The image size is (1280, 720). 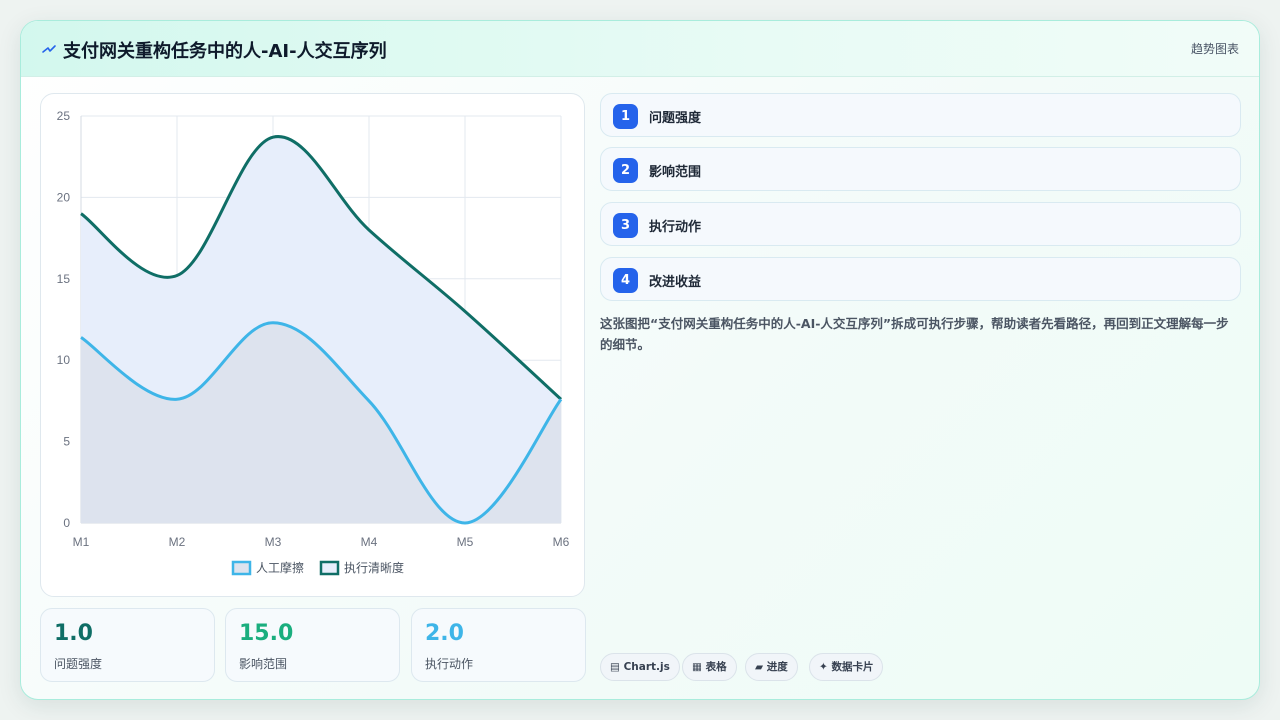 What do you see at coordinates (263, 664) in the screenshot?
I see `stat-label: 影响范围` at bounding box center [263, 664].